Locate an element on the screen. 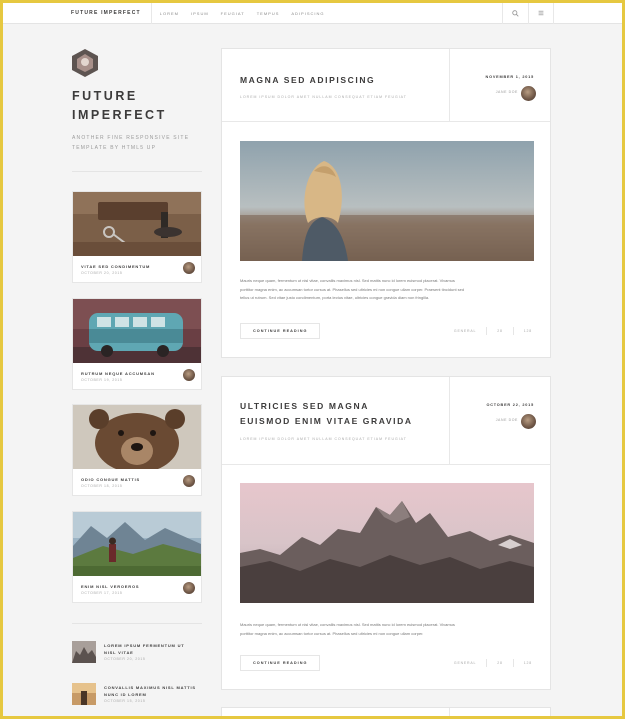  post-date: OCTOBER 22, 2015 is located at coordinates (510, 405).